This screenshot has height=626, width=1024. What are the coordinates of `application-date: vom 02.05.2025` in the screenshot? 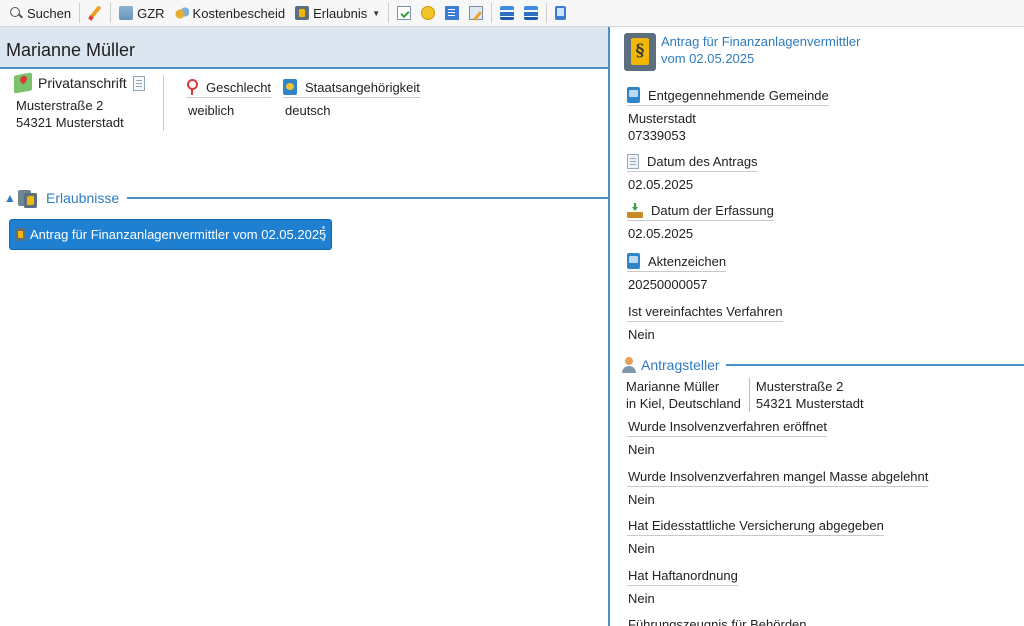 It's located at (708, 58).